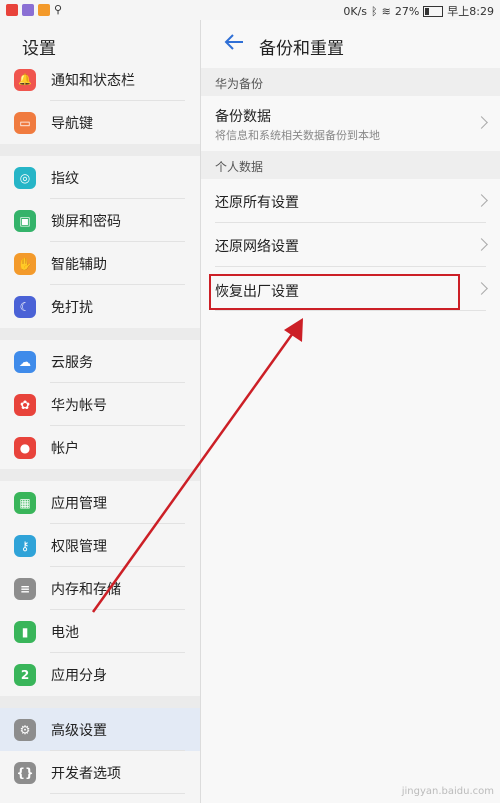  I want to click on sidebar-item: 2 应用分身, so click(100, 674).